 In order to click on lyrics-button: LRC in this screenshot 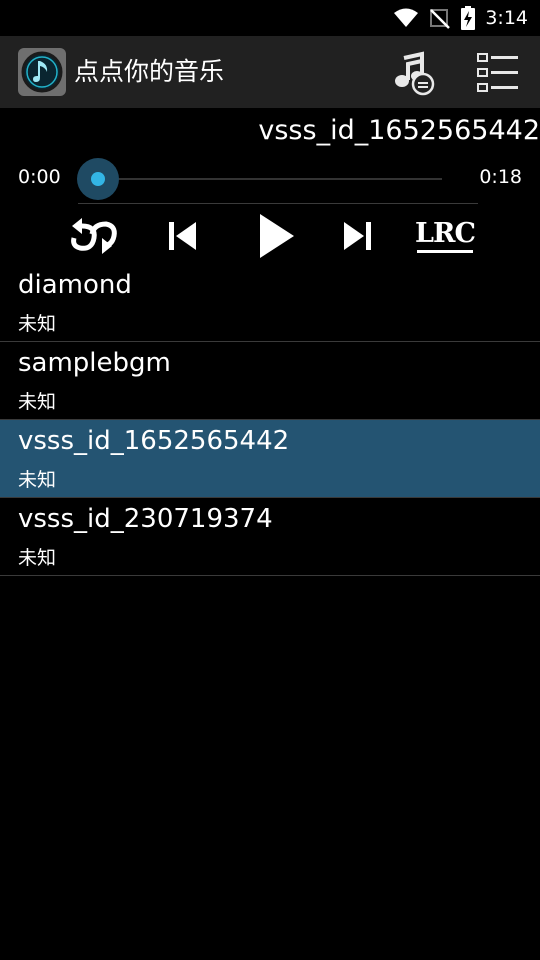, I will do `click(445, 236)`.